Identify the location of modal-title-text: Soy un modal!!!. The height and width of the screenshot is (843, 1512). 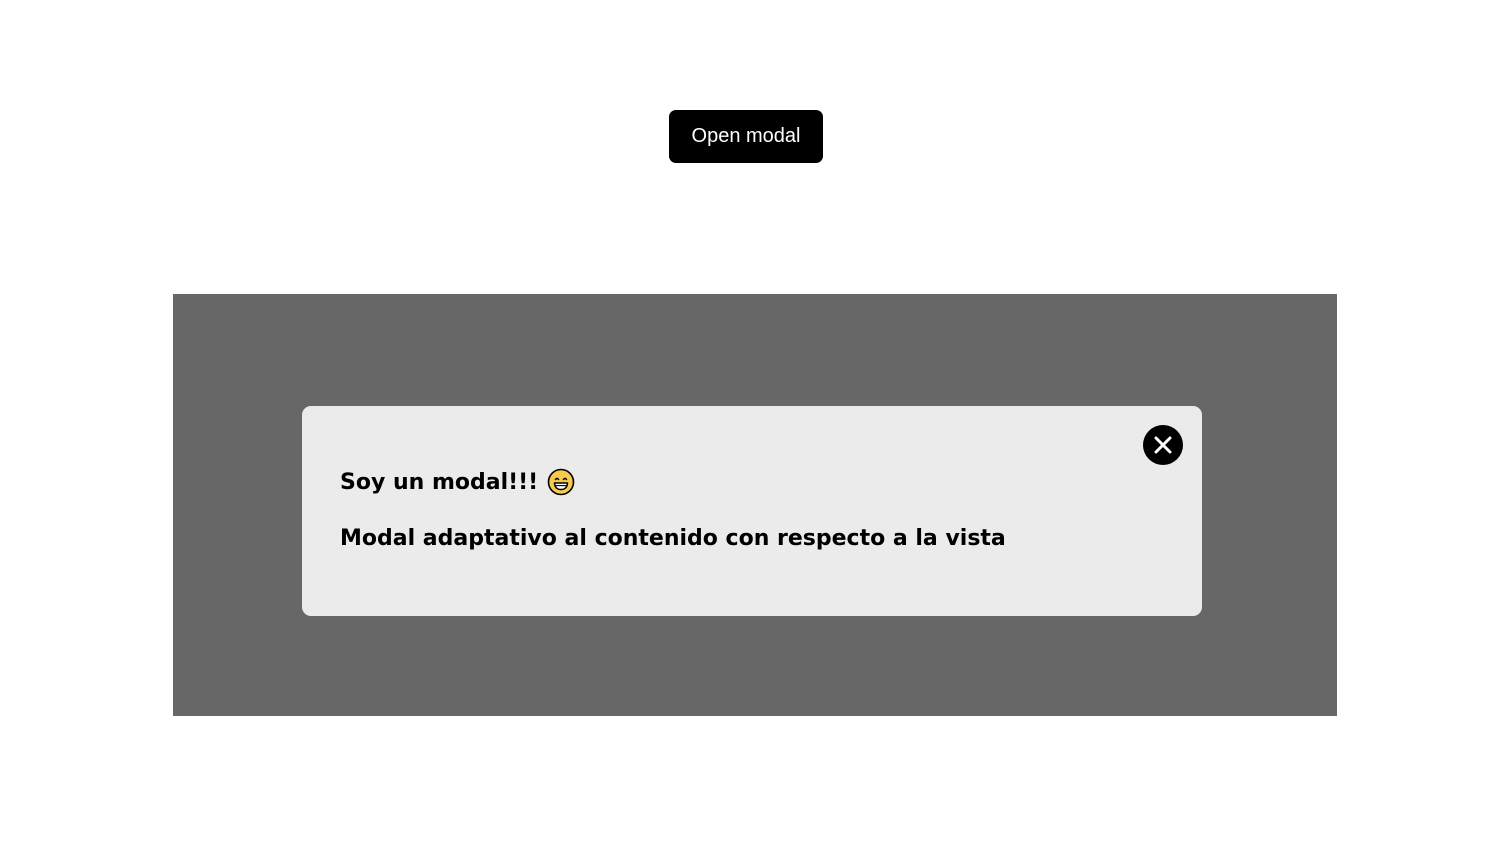
(439, 482).